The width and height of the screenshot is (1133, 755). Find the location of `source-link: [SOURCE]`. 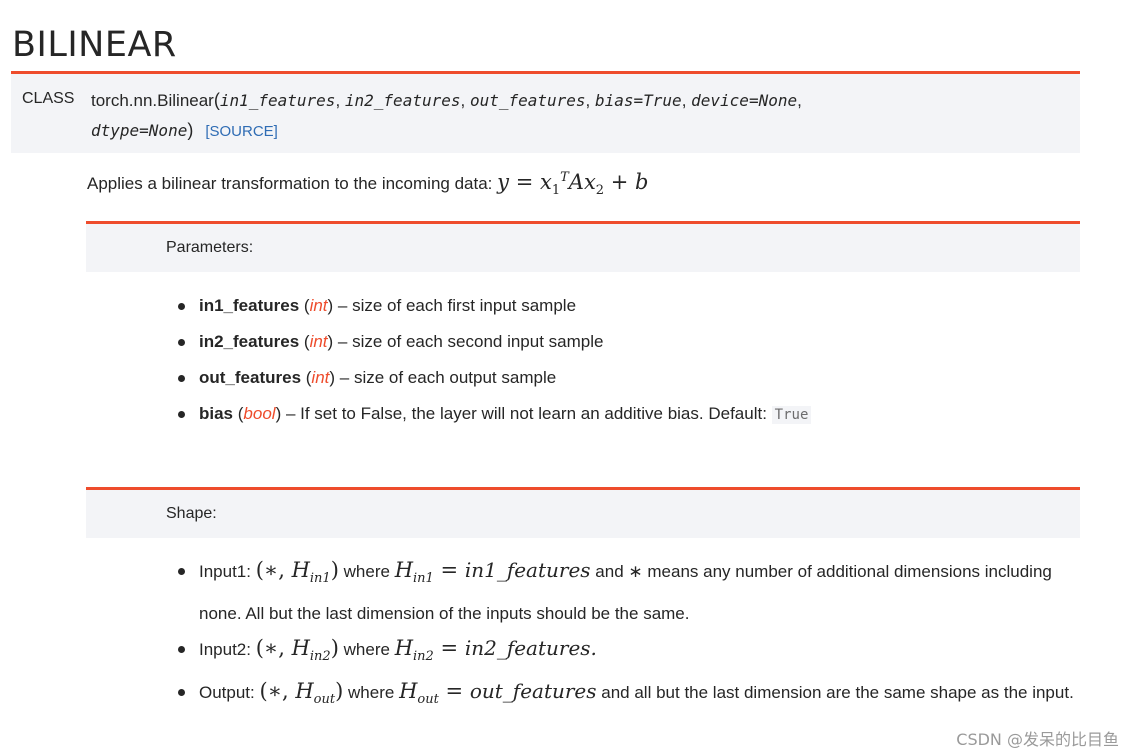

source-link: [SOURCE] is located at coordinates (241, 131).